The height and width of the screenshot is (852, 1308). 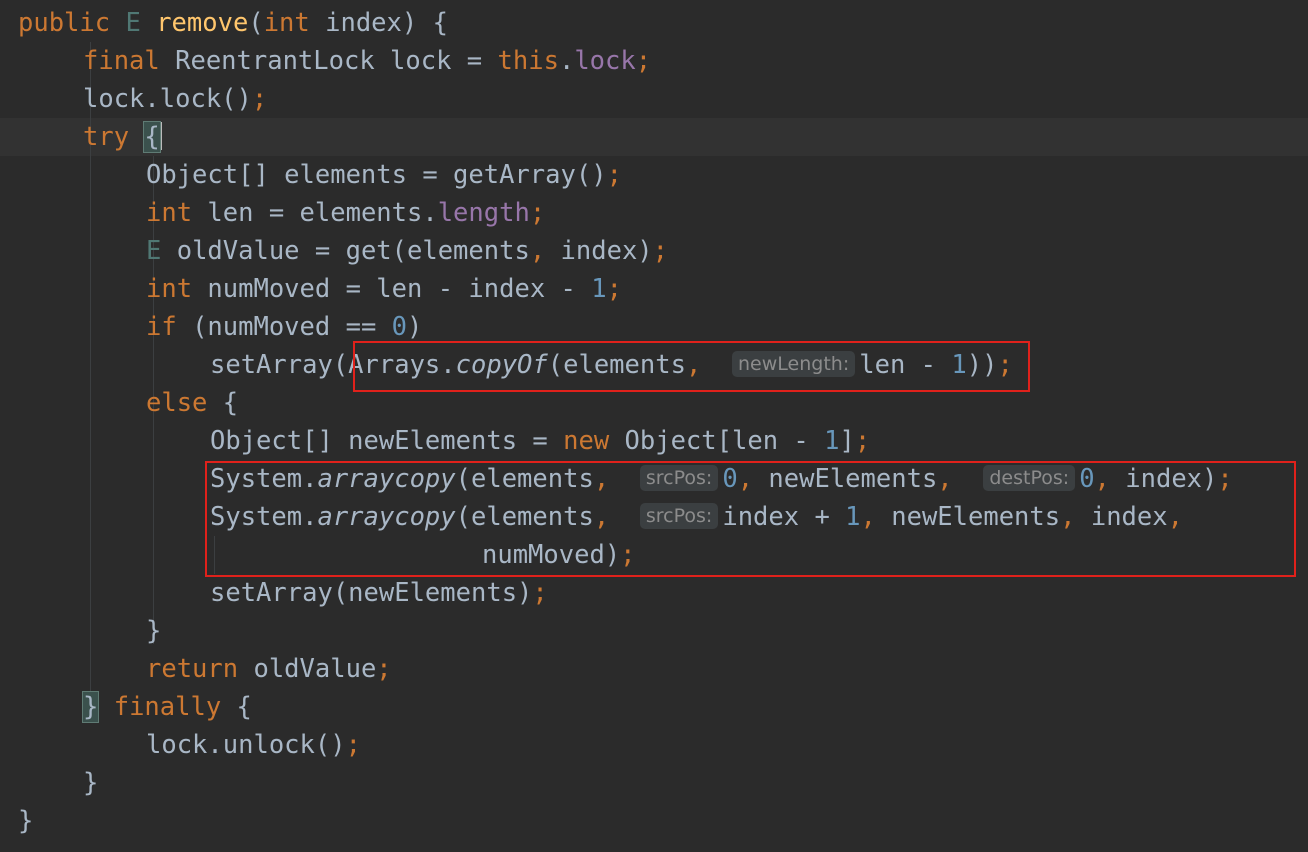 What do you see at coordinates (982, 365) in the screenshot?
I see `paren: ))` at bounding box center [982, 365].